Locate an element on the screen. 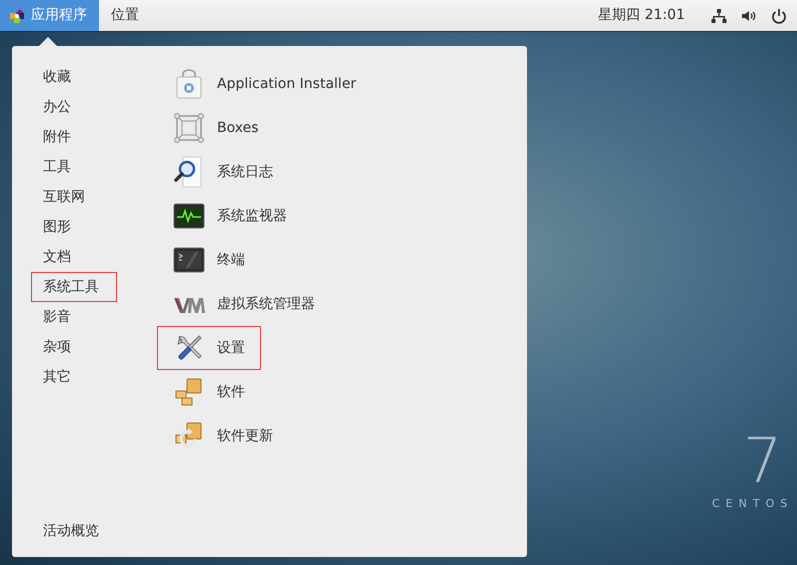 The height and width of the screenshot is (565, 797). menu-category: 办公 is located at coordinates (74, 107).